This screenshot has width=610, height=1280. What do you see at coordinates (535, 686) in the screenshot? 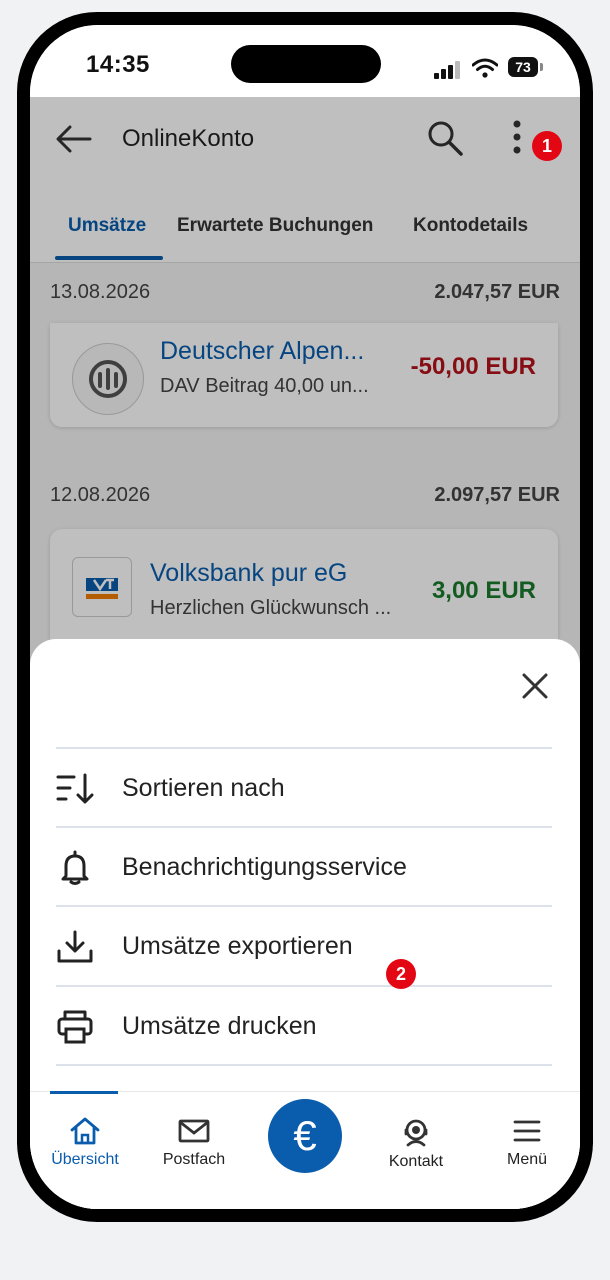
I see `close-icon` at bounding box center [535, 686].